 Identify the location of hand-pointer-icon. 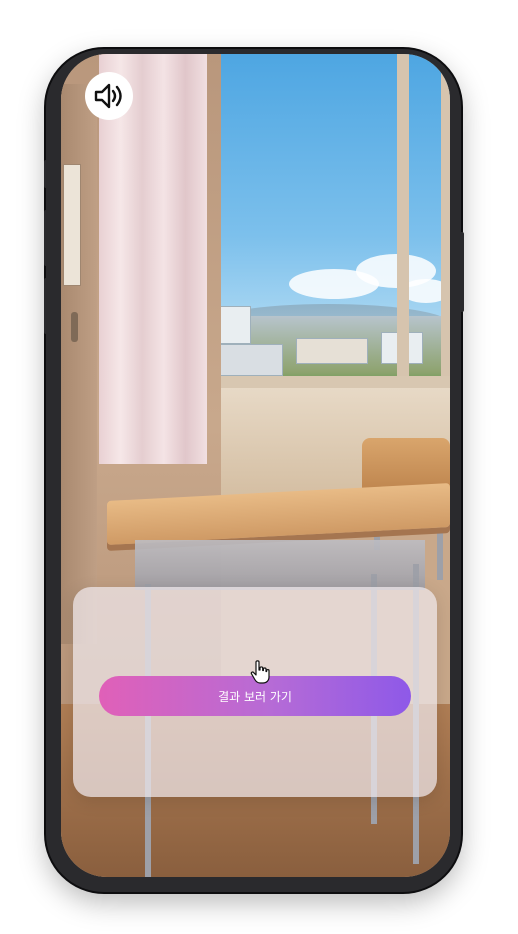
(260, 672).